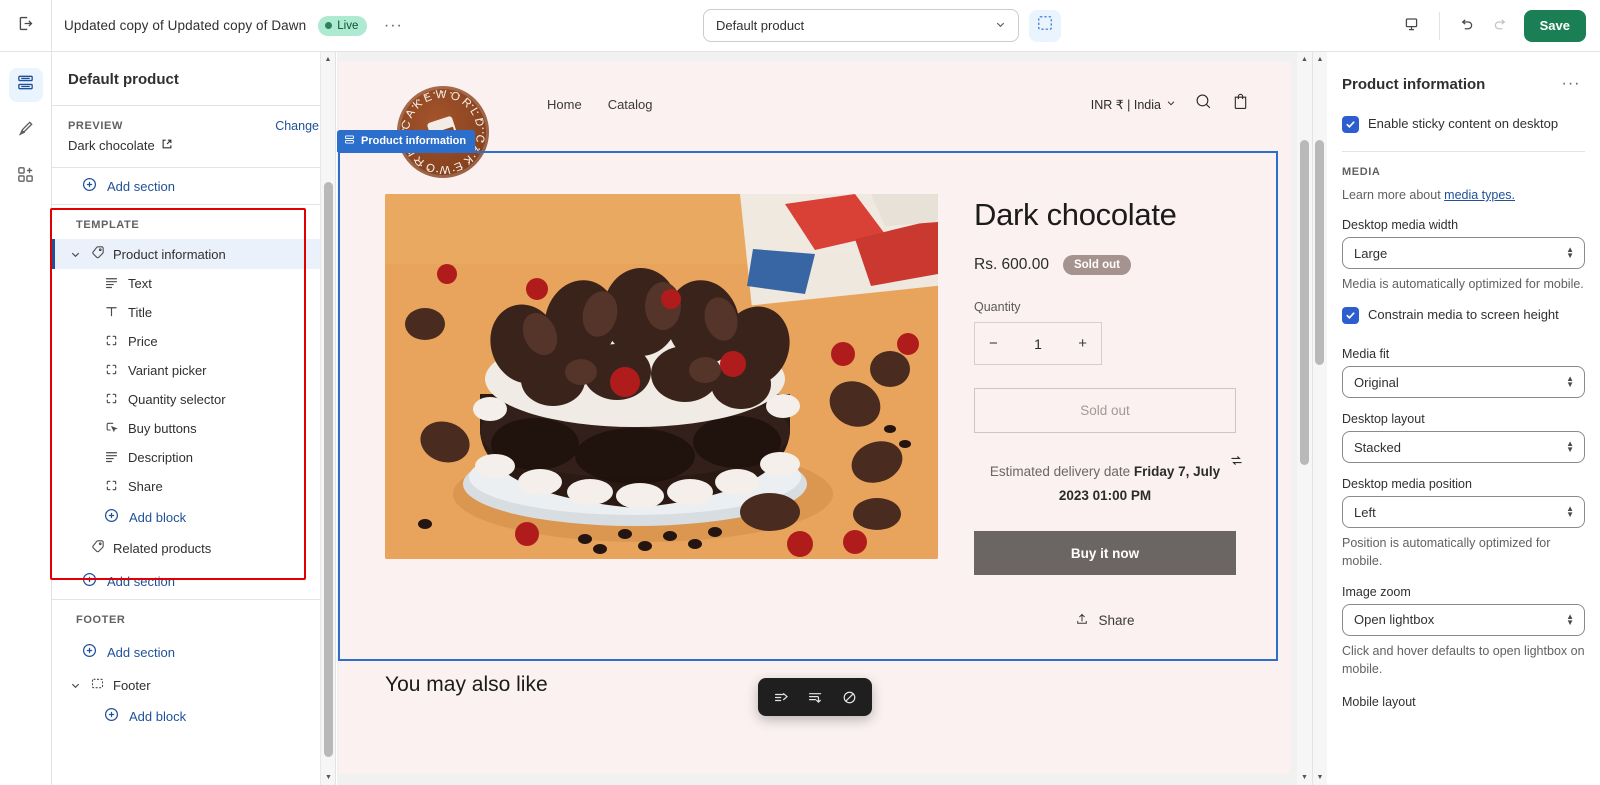 This screenshot has height=785, width=1600. Describe the element at coordinates (1463, 619) in the screenshot. I see `image-zoom-select: Open lightbox ▲ ▼` at that location.